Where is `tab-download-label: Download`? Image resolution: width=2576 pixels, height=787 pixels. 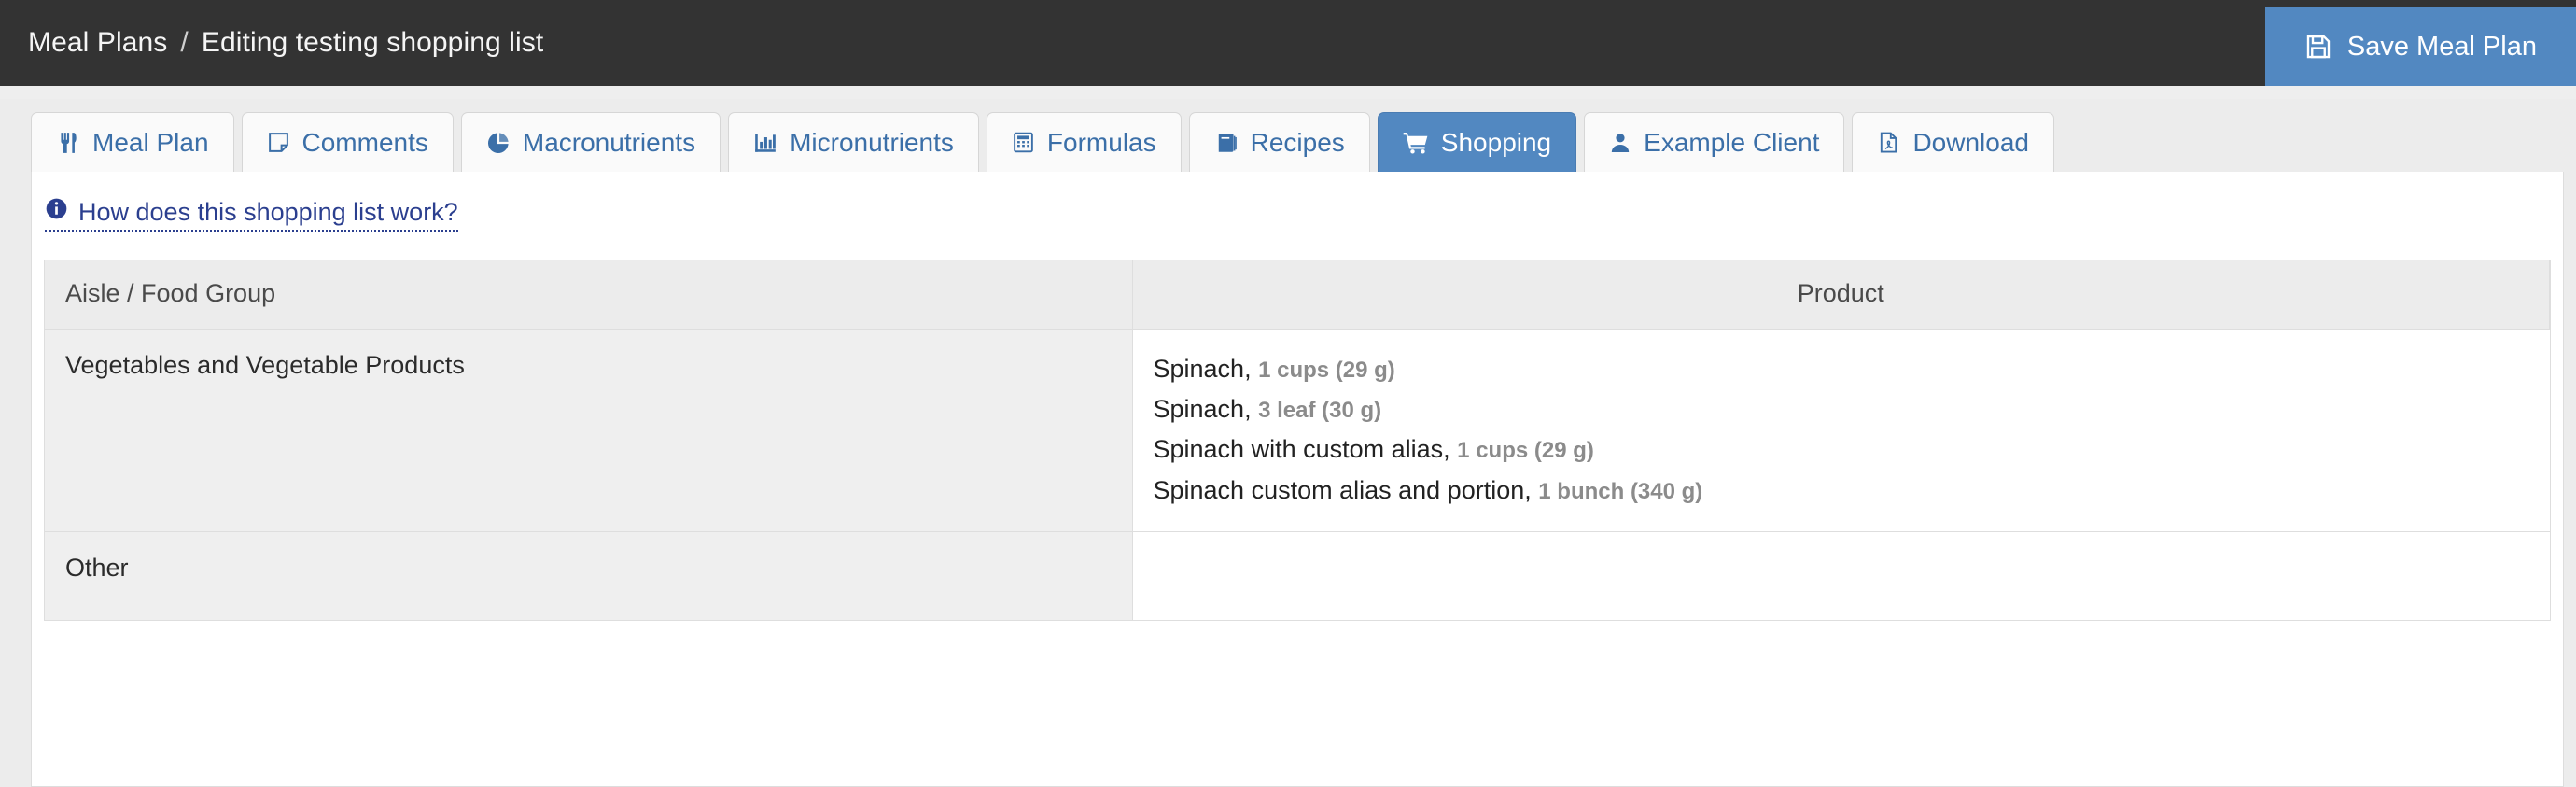 tab-download-label: Download is located at coordinates (1970, 142).